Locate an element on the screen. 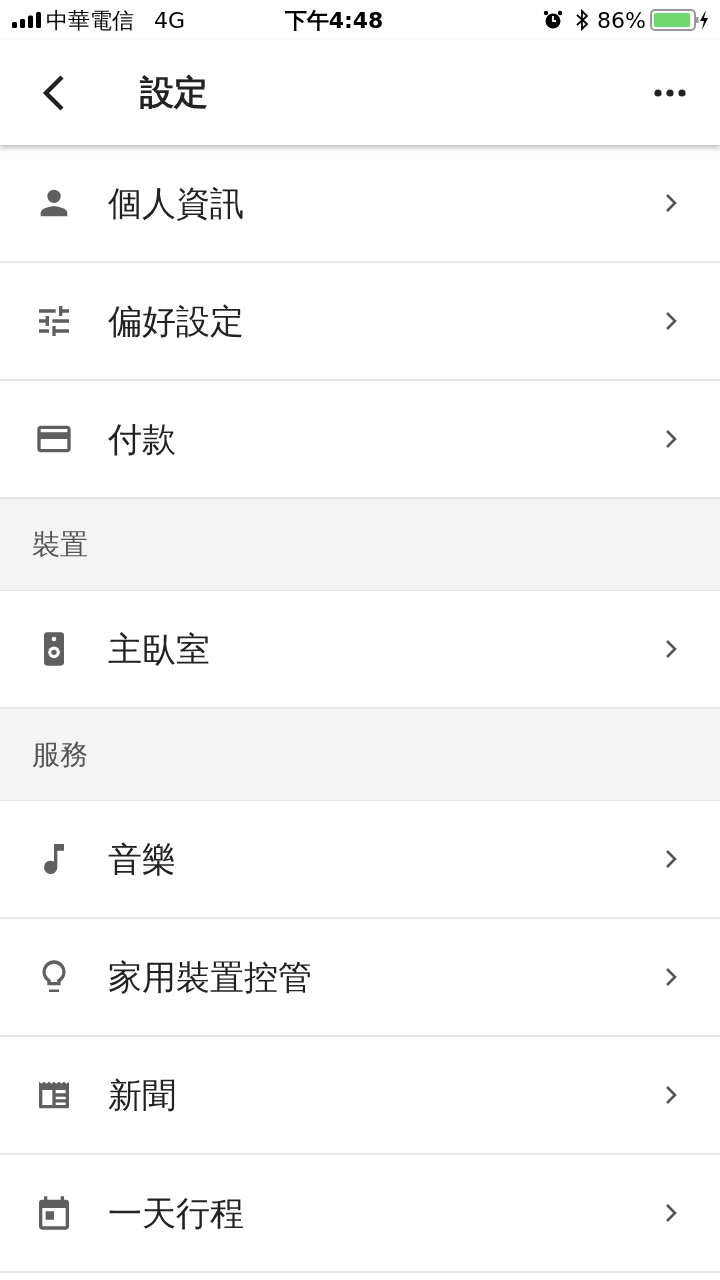 The image size is (720, 1280). charging-battery-icon is located at coordinates (679, 20).